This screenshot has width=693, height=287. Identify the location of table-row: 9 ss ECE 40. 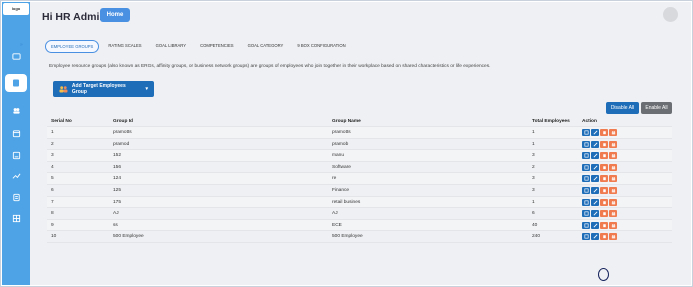
(359, 225).